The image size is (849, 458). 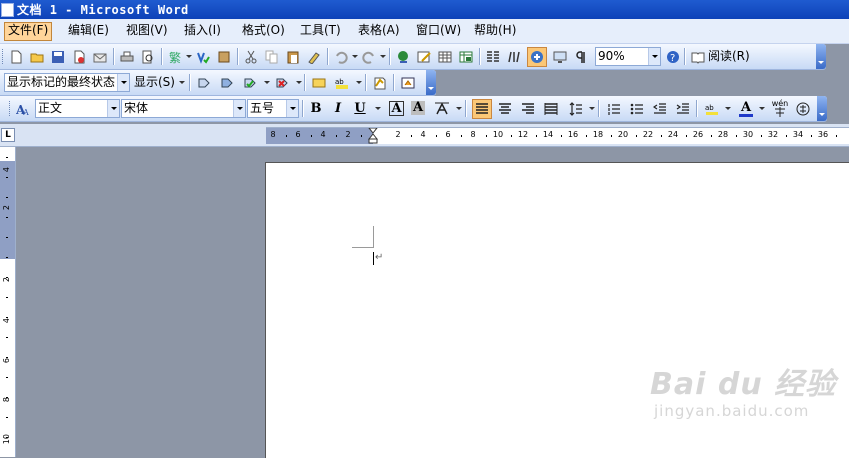 I want to click on menu-insert: 插入(I), so click(x=202, y=30).